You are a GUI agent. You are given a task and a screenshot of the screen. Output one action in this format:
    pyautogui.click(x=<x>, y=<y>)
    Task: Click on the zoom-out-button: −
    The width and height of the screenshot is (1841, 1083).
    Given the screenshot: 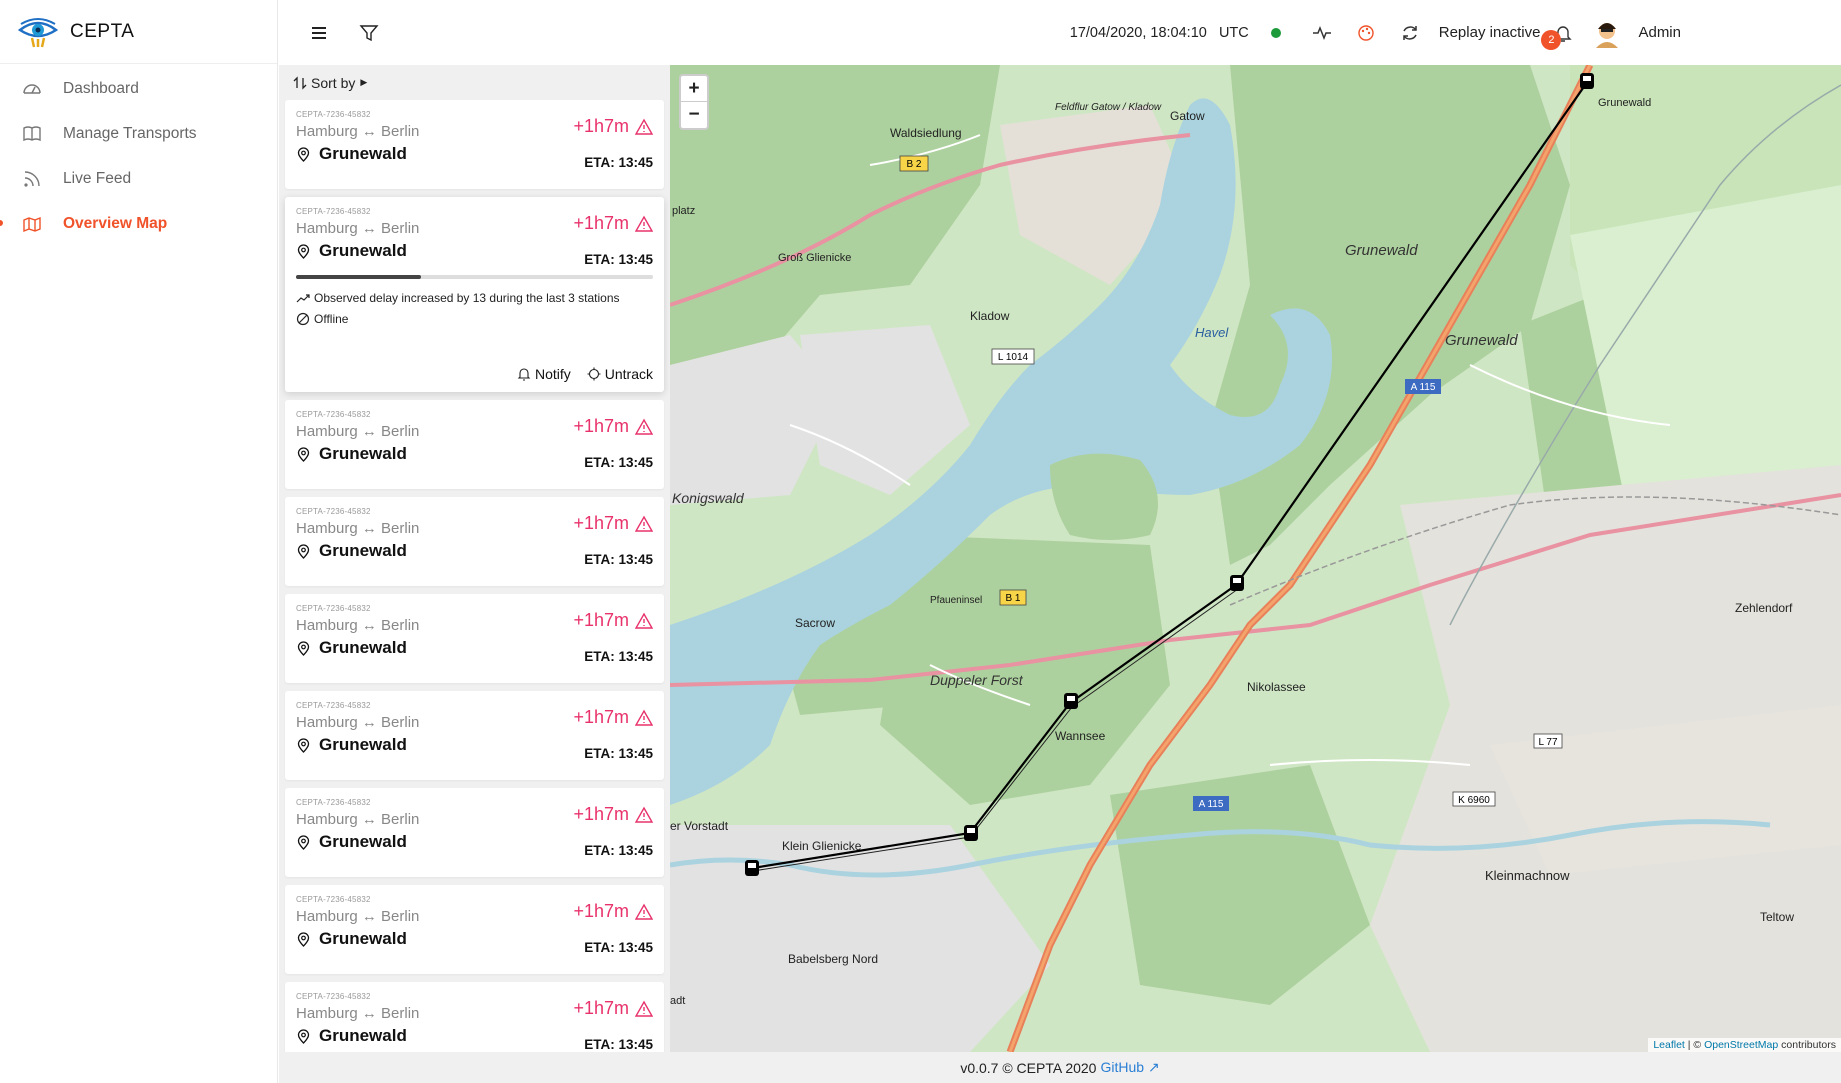 What is the action you would take?
    pyautogui.click(x=694, y=115)
    